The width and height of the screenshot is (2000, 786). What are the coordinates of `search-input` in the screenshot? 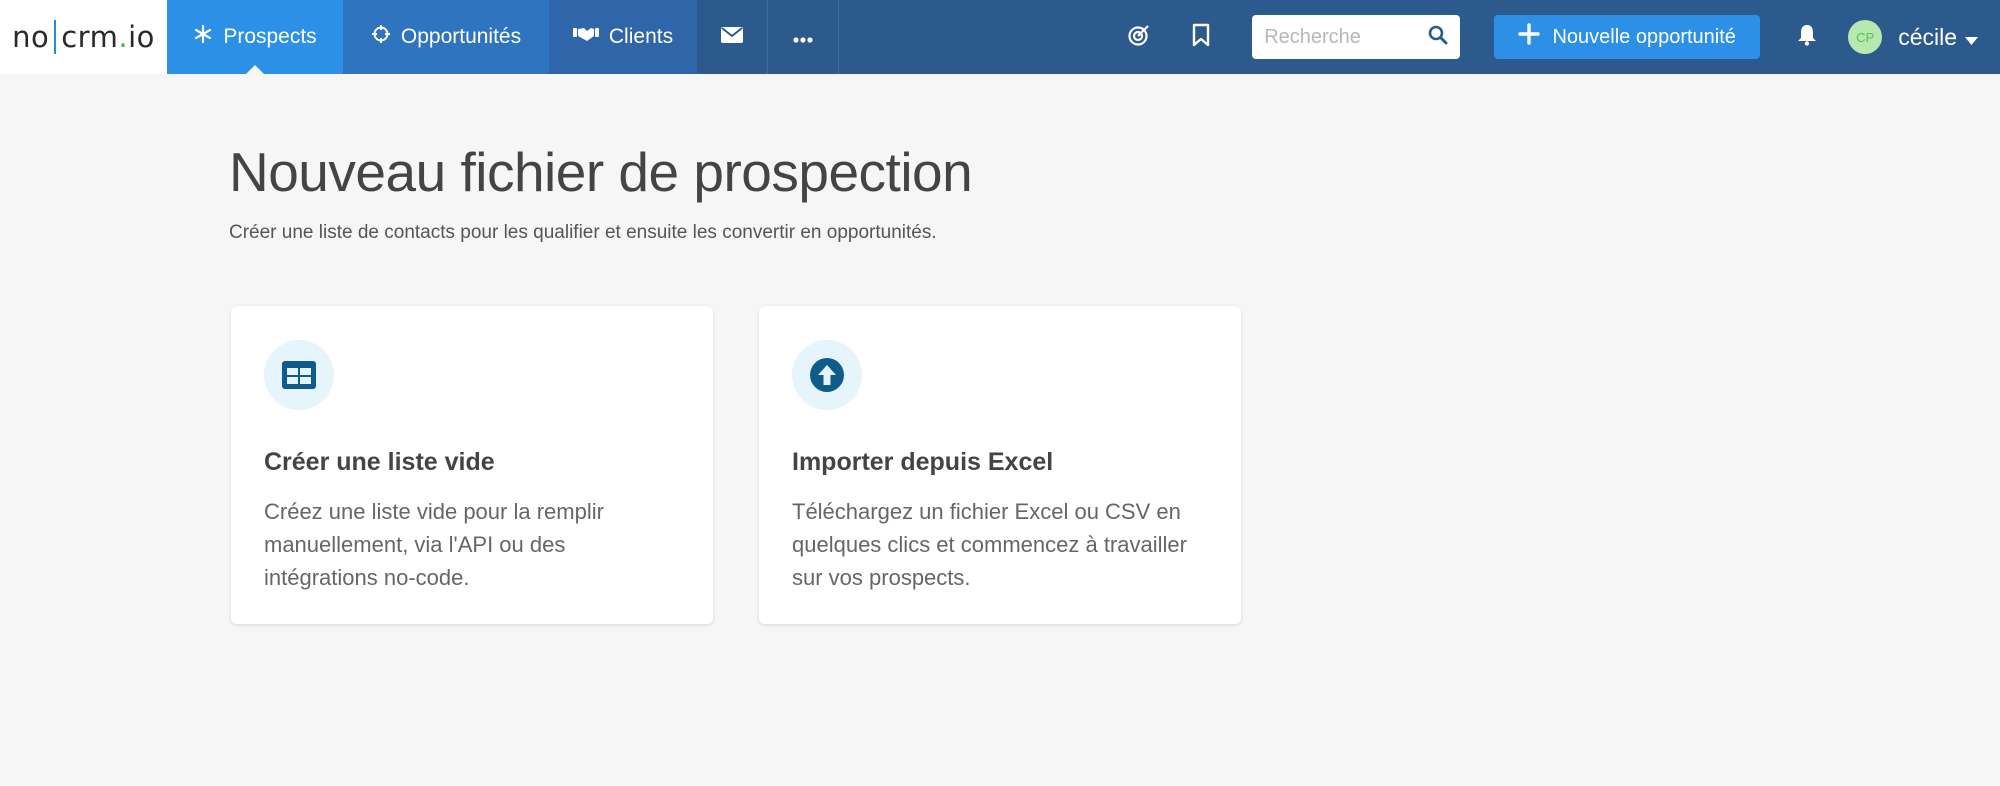 It's located at (1346, 37).